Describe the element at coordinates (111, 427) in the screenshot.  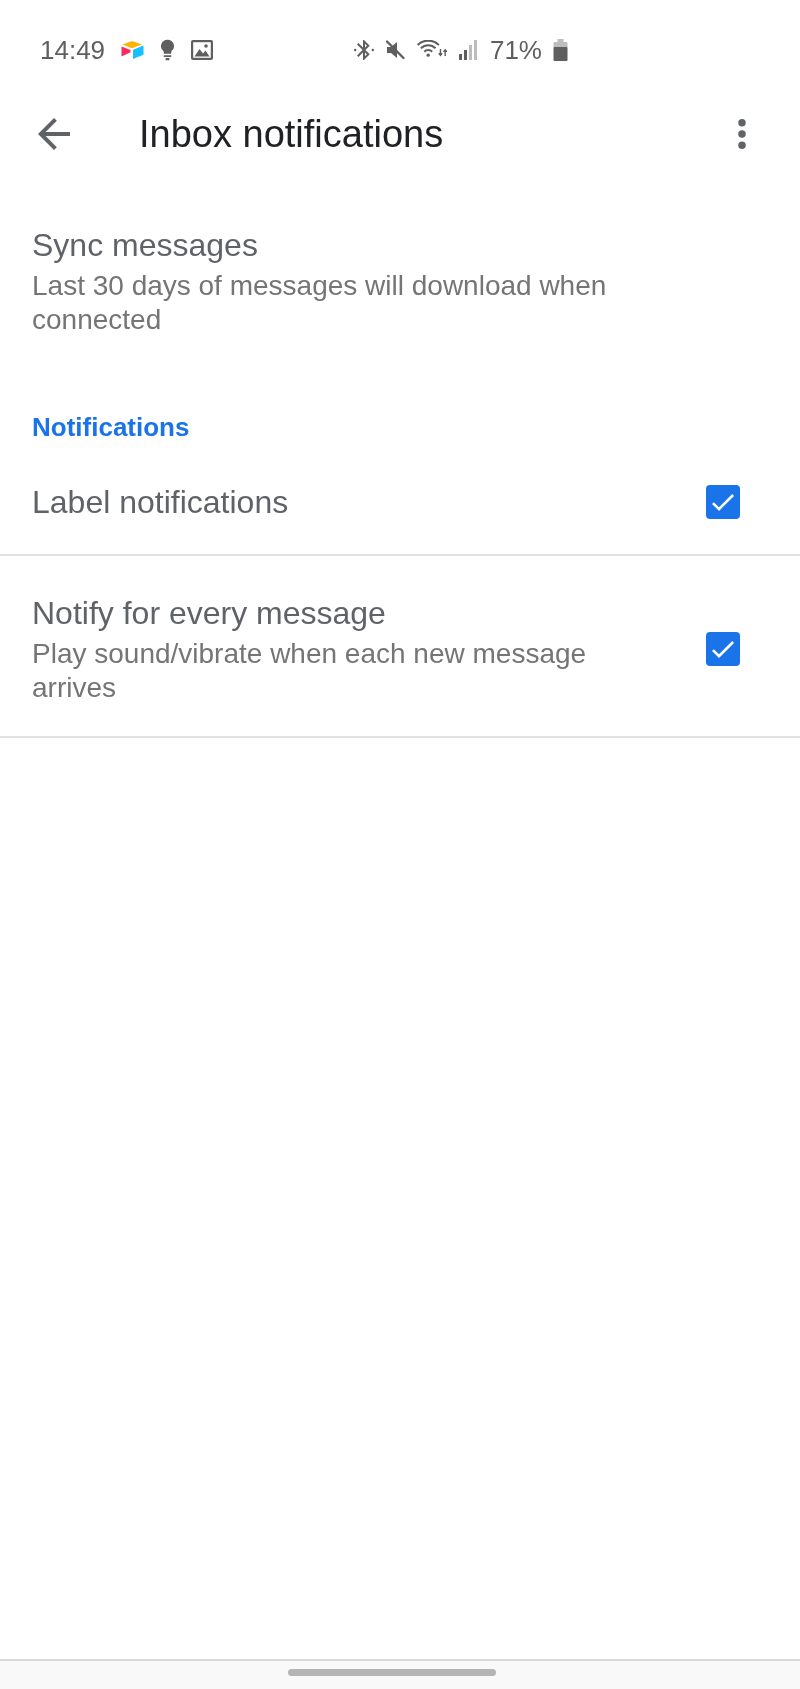
I see `section-header: Notifications` at that location.